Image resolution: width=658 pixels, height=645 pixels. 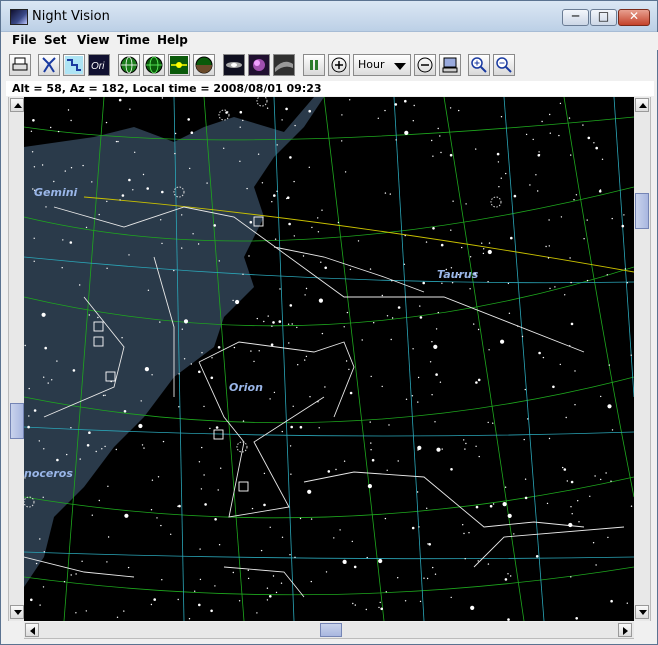 What do you see at coordinates (314, 65) in the screenshot?
I see `pause-button` at bounding box center [314, 65].